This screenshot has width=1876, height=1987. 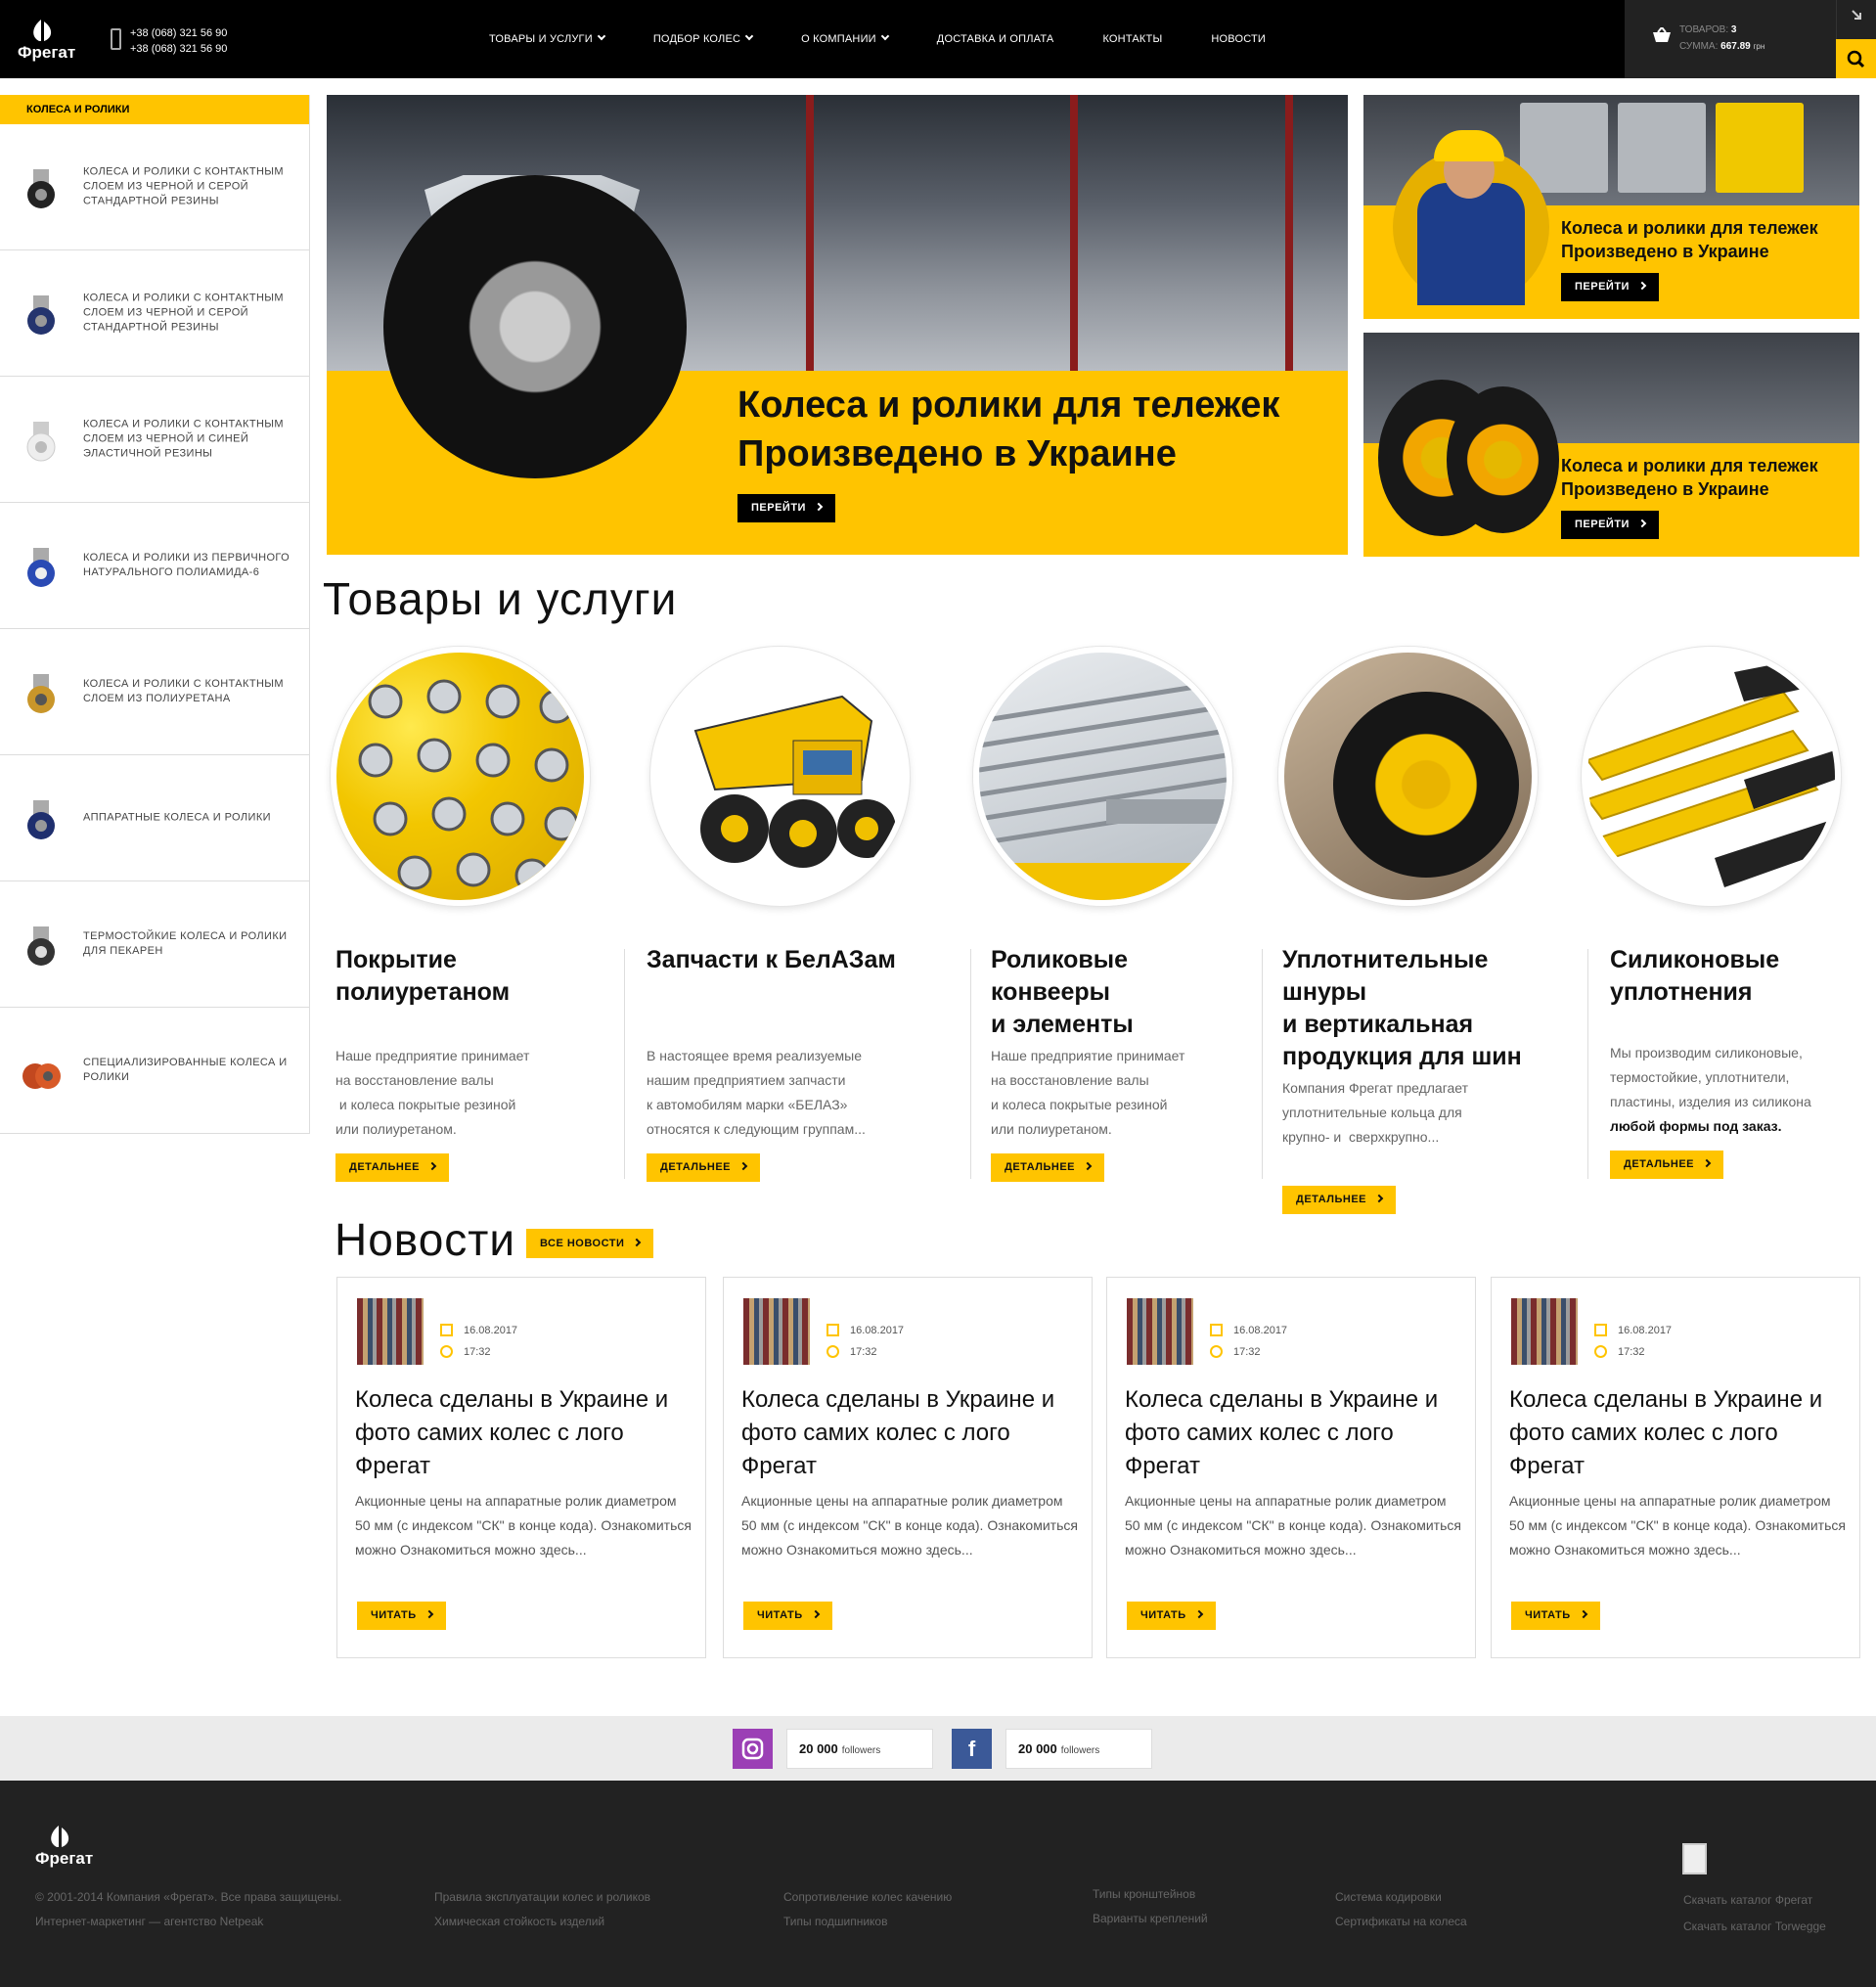 What do you see at coordinates (1401, 1897) in the screenshot?
I see `footer-link: Система кодировки` at bounding box center [1401, 1897].